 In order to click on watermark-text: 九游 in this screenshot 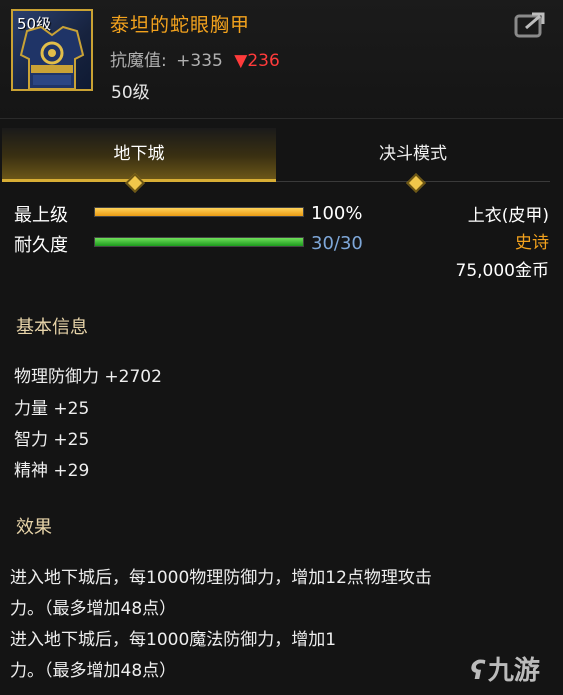, I will do `click(513, 671)`.